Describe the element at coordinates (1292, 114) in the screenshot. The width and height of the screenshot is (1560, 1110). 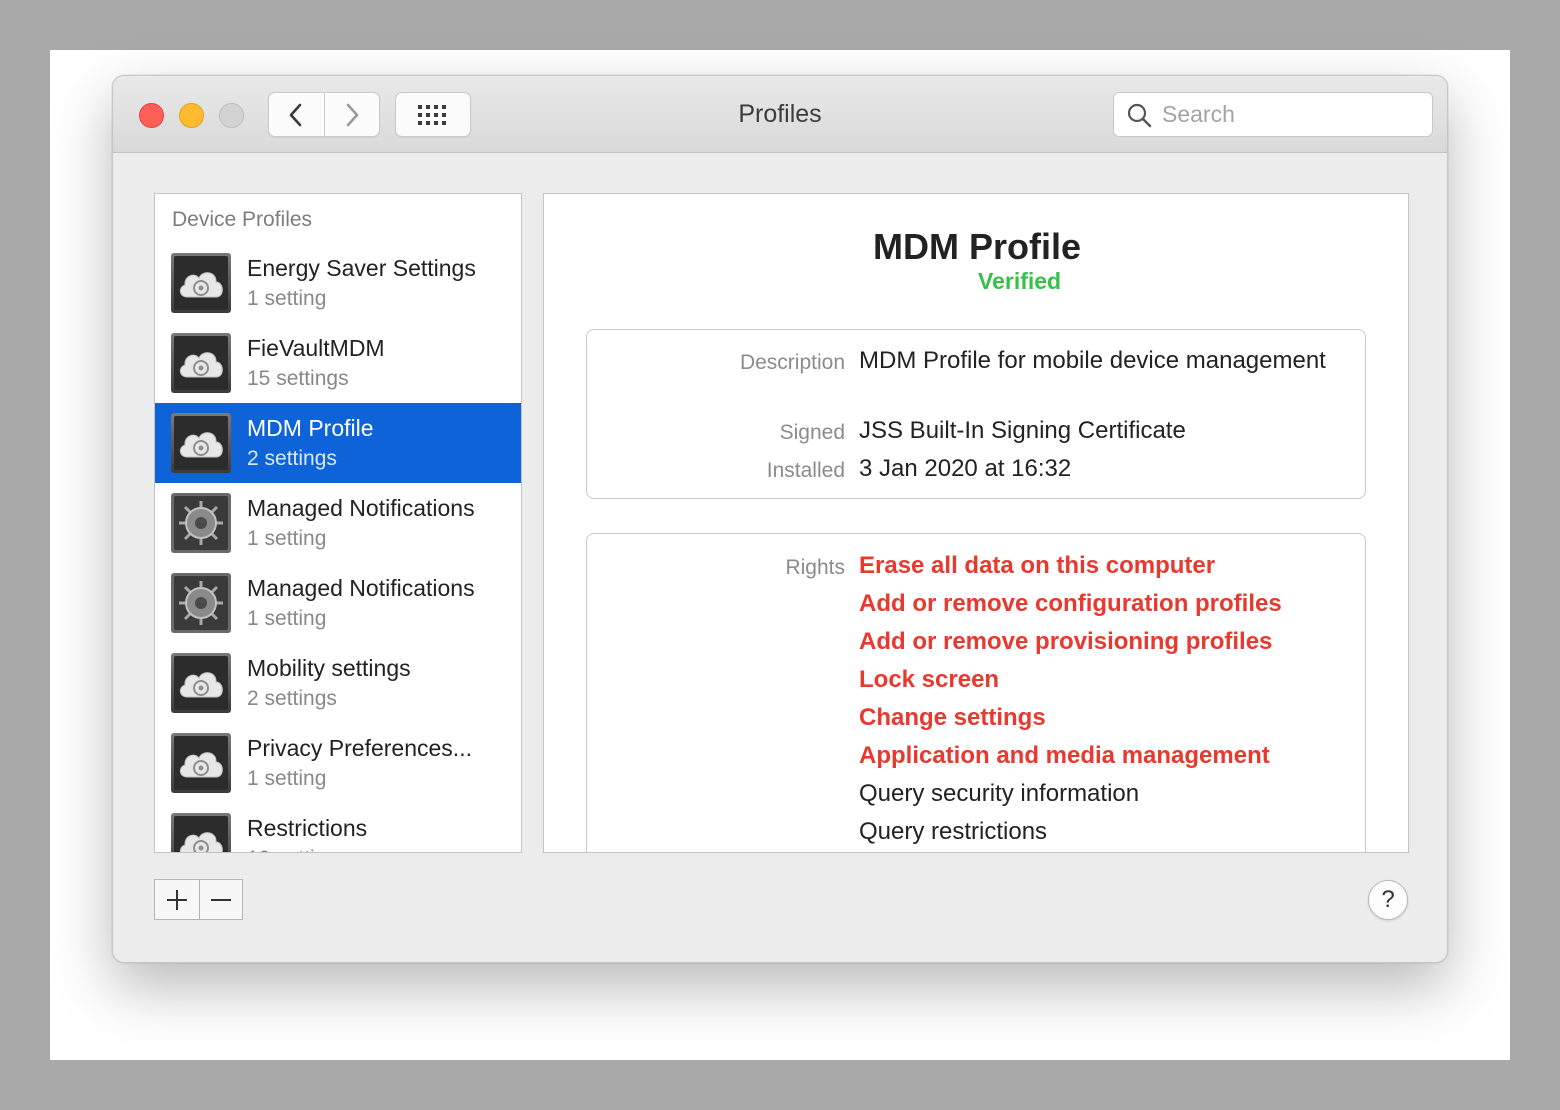
I see `search-input` at that location.